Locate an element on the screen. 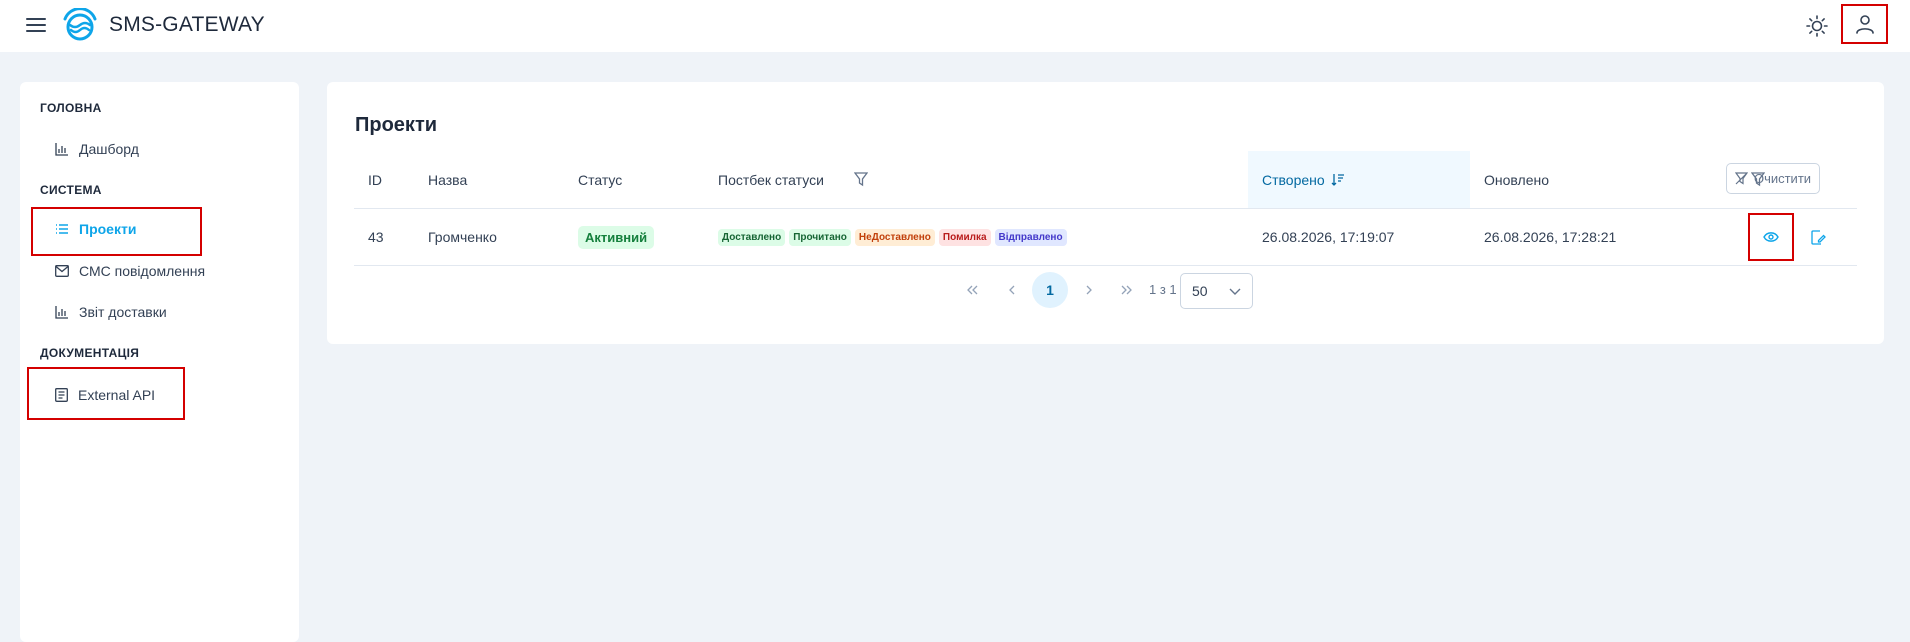 The image size is (1910, 642). postback-badge-delivered: Доставлено is located at coordinates (752, 237).